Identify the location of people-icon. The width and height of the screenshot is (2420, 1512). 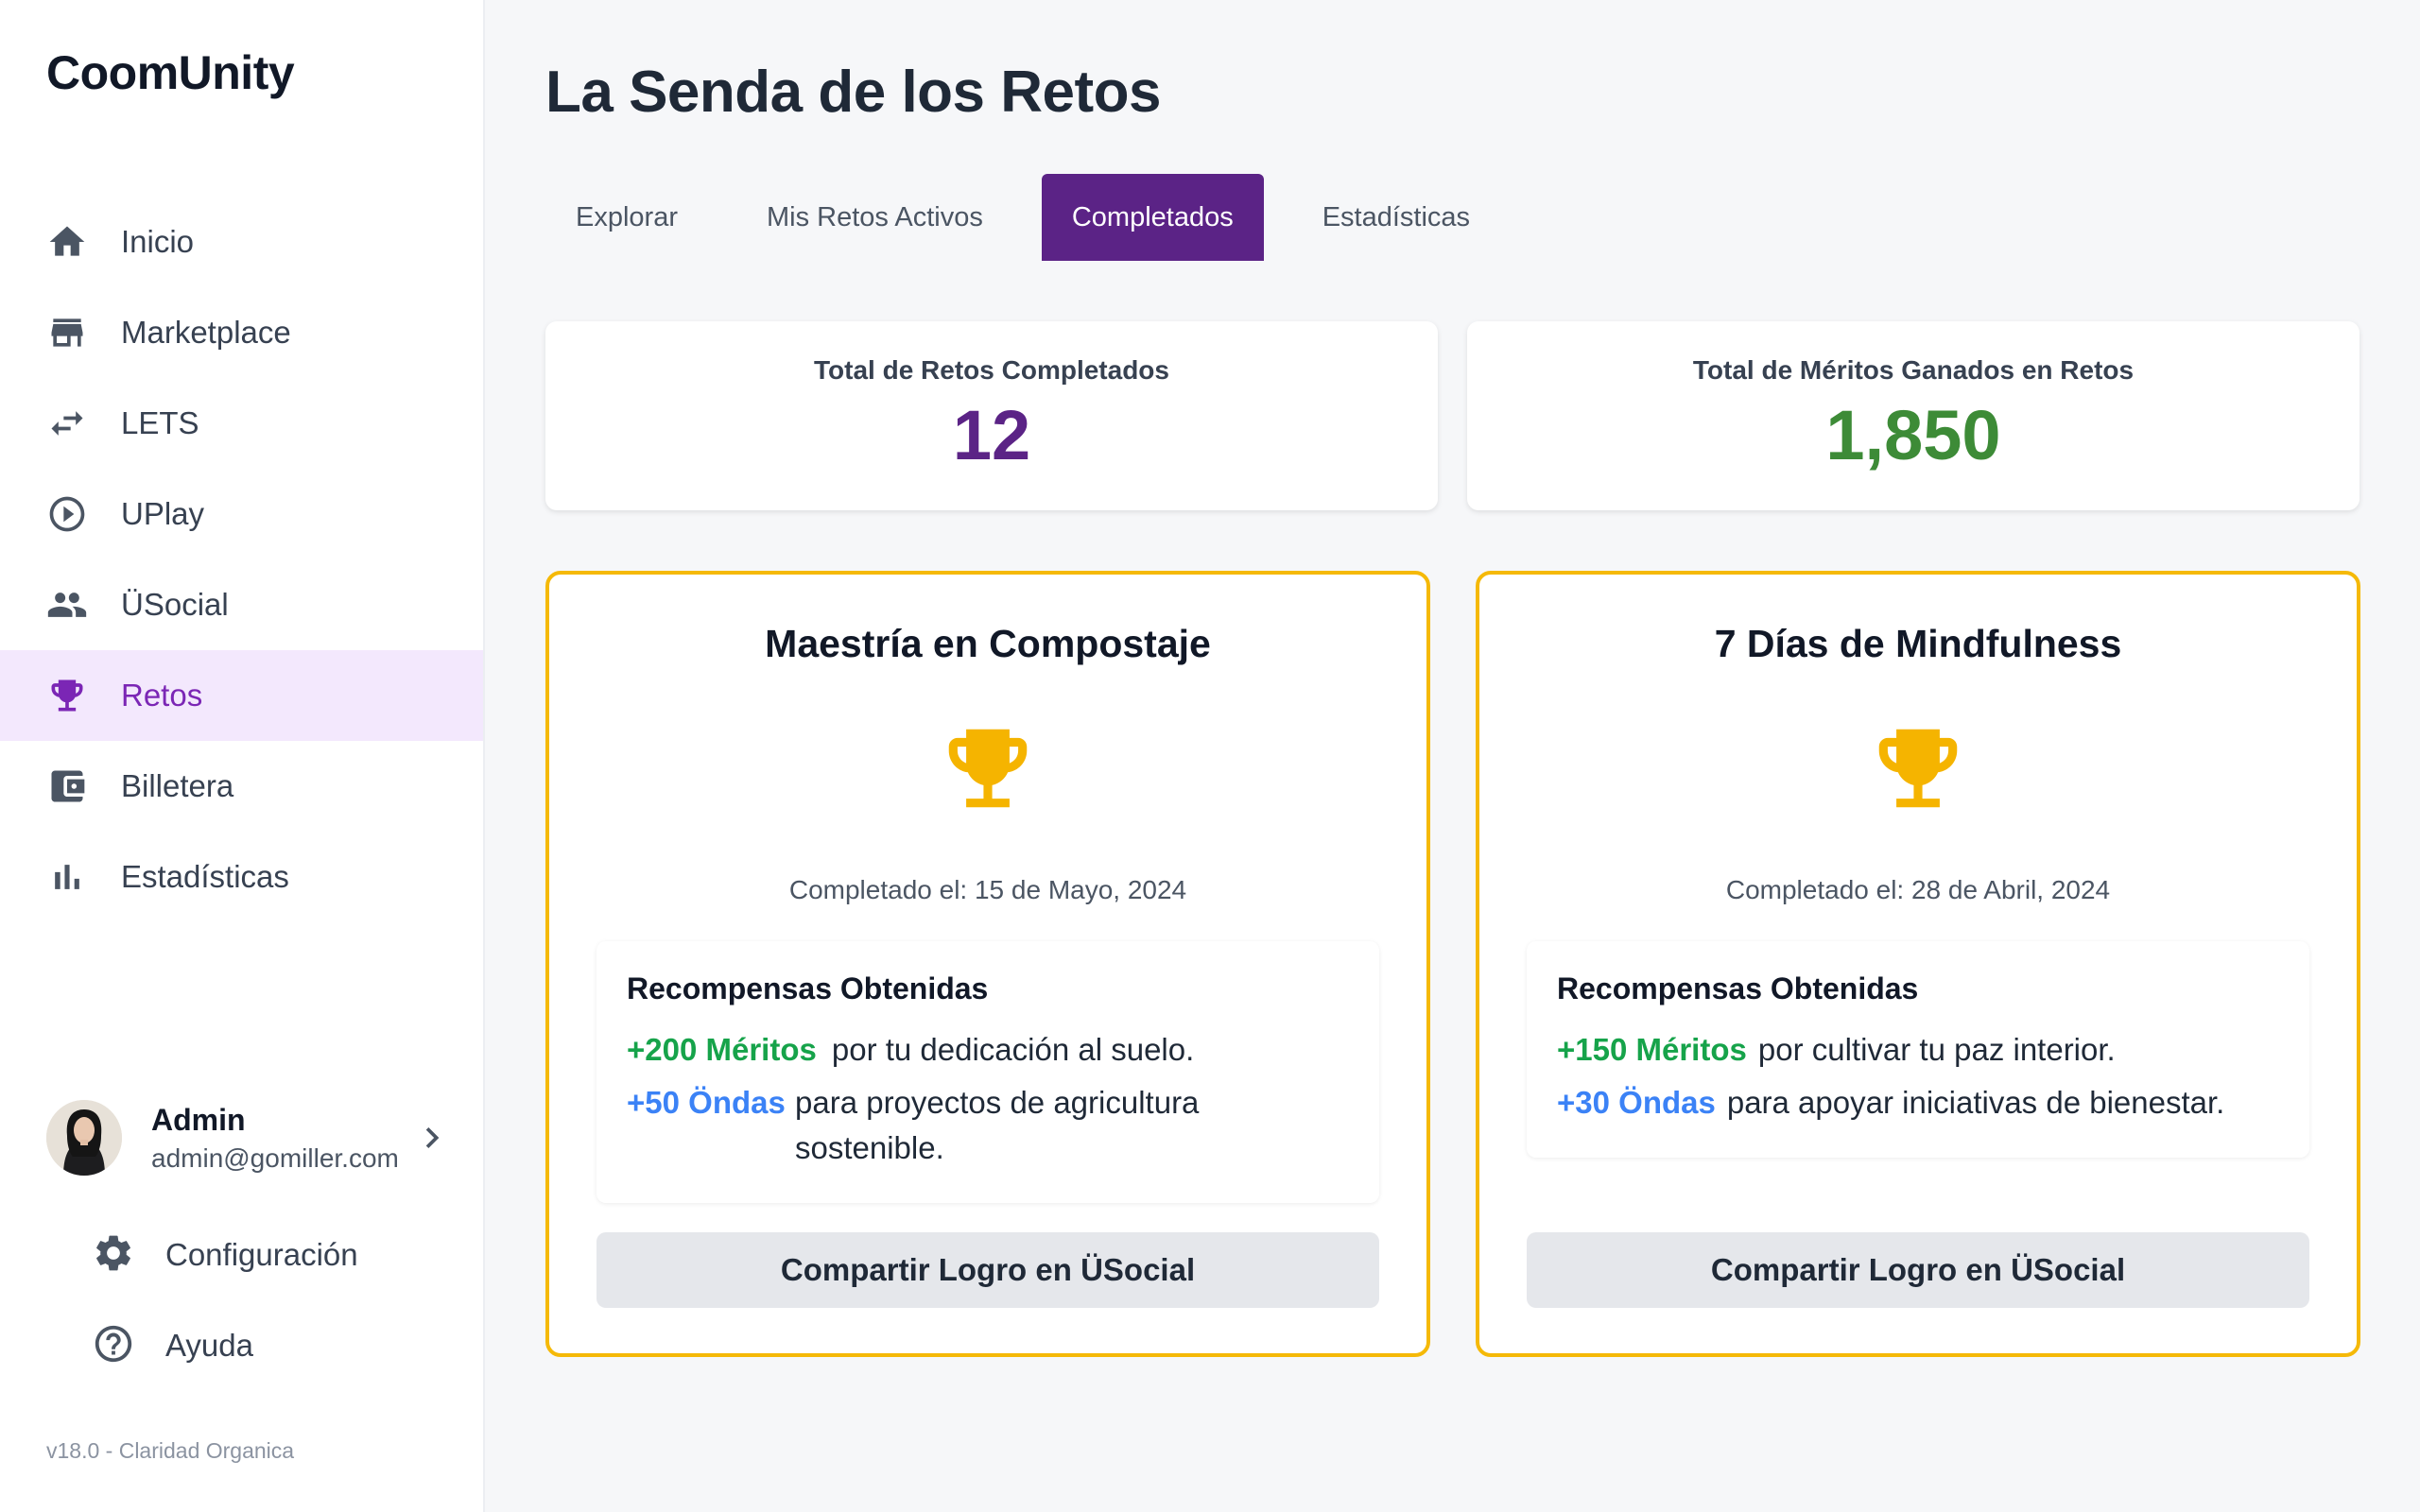
(67, 605).